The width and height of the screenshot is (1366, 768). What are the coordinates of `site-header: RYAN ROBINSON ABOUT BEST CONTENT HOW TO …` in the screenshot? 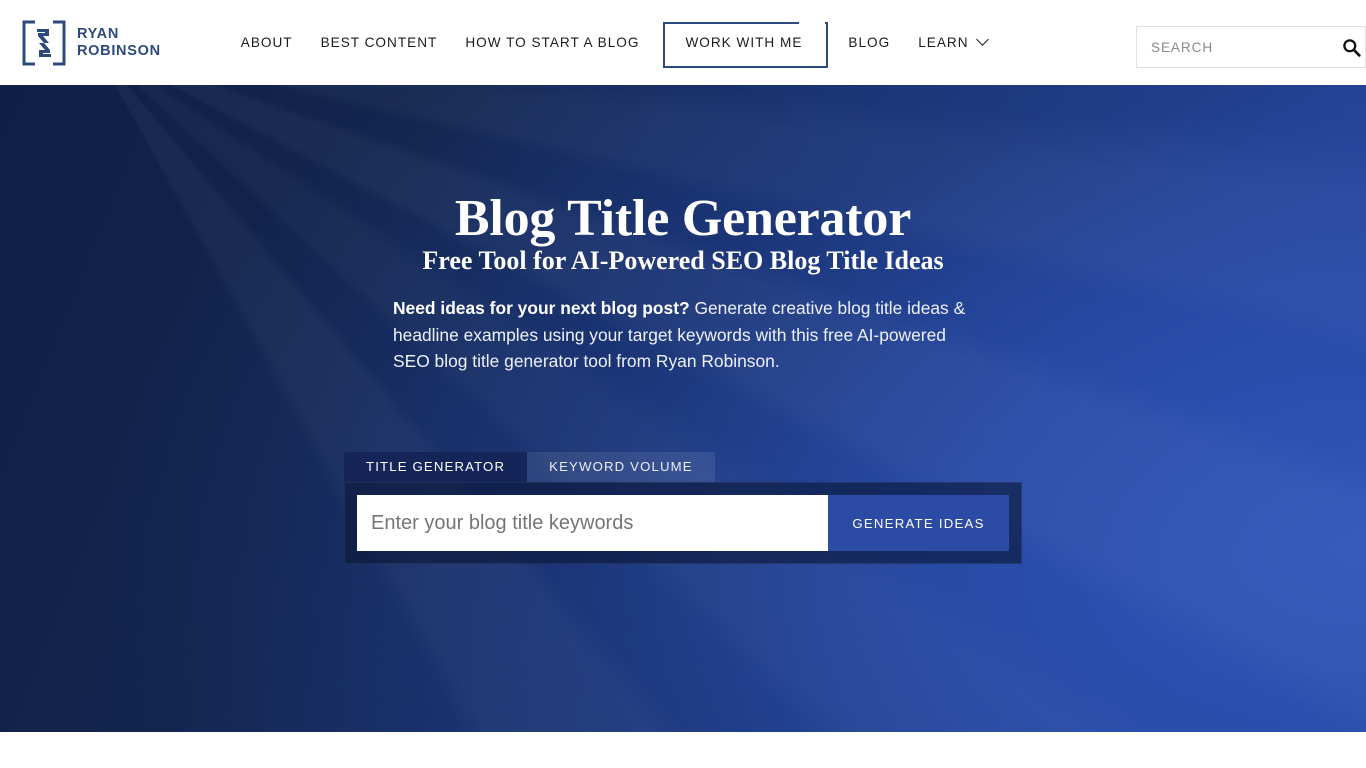 It's located at (683, 42).